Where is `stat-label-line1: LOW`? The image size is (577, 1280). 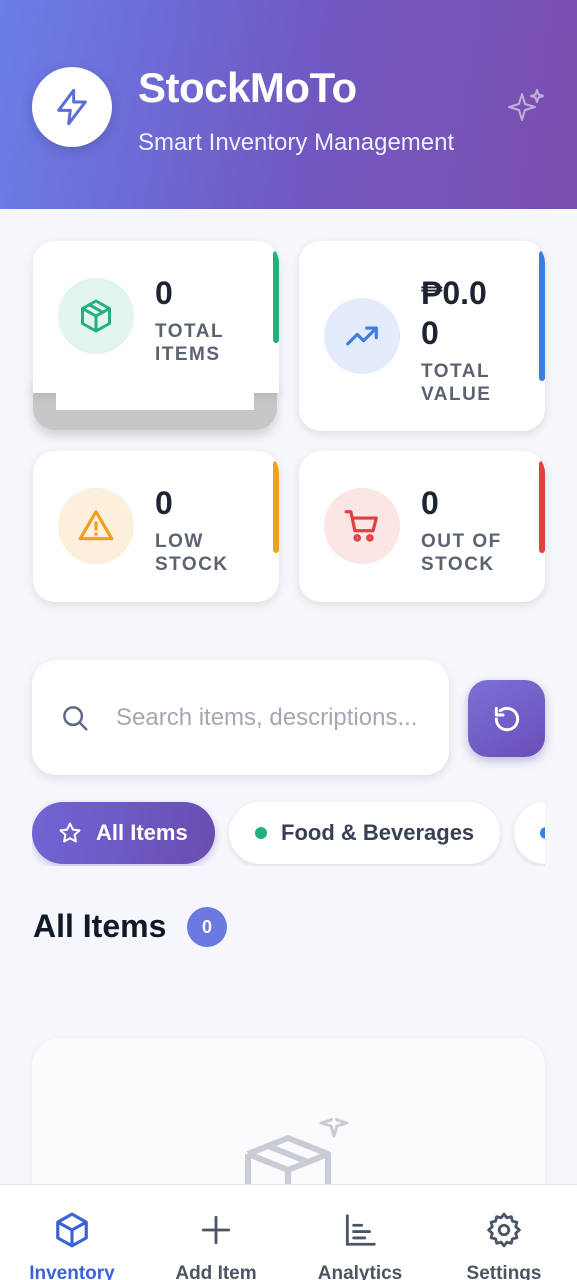
stat-label-line1: LOW is located at coordinates (179, 541).